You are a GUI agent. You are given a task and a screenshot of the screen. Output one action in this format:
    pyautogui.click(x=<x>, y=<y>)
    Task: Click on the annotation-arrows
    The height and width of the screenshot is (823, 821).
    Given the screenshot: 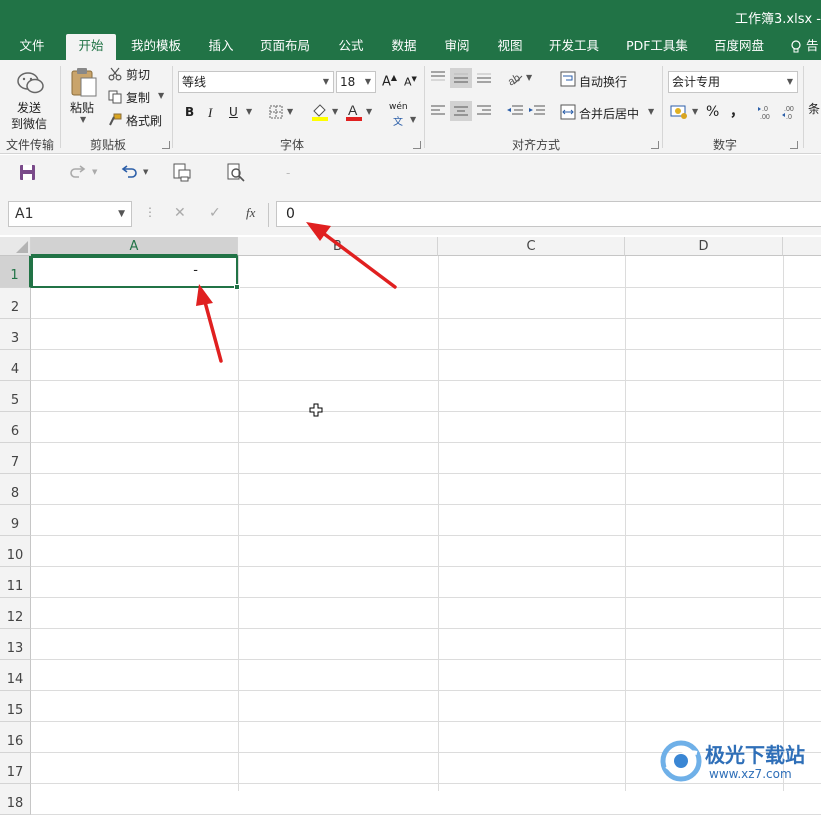 What is the action you would take?
    pyautogui.click(x=296, y=292)
    